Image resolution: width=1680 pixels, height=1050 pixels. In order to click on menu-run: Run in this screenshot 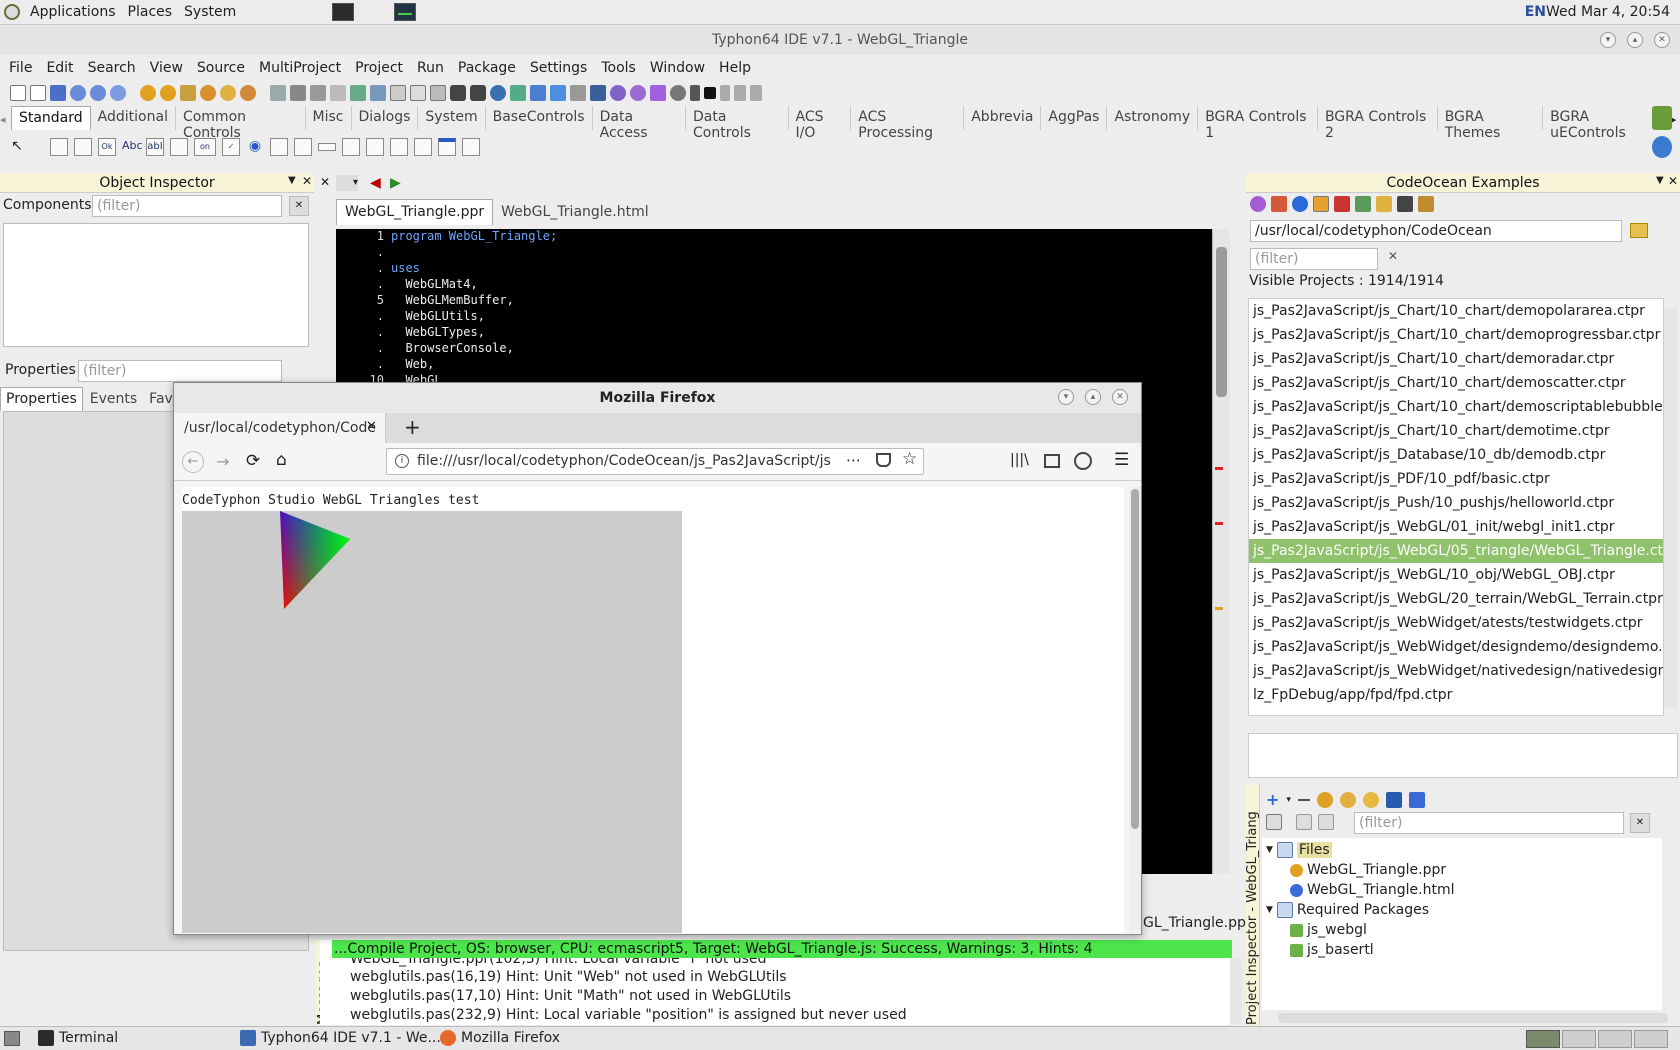, I will do `click(430, 68)`.